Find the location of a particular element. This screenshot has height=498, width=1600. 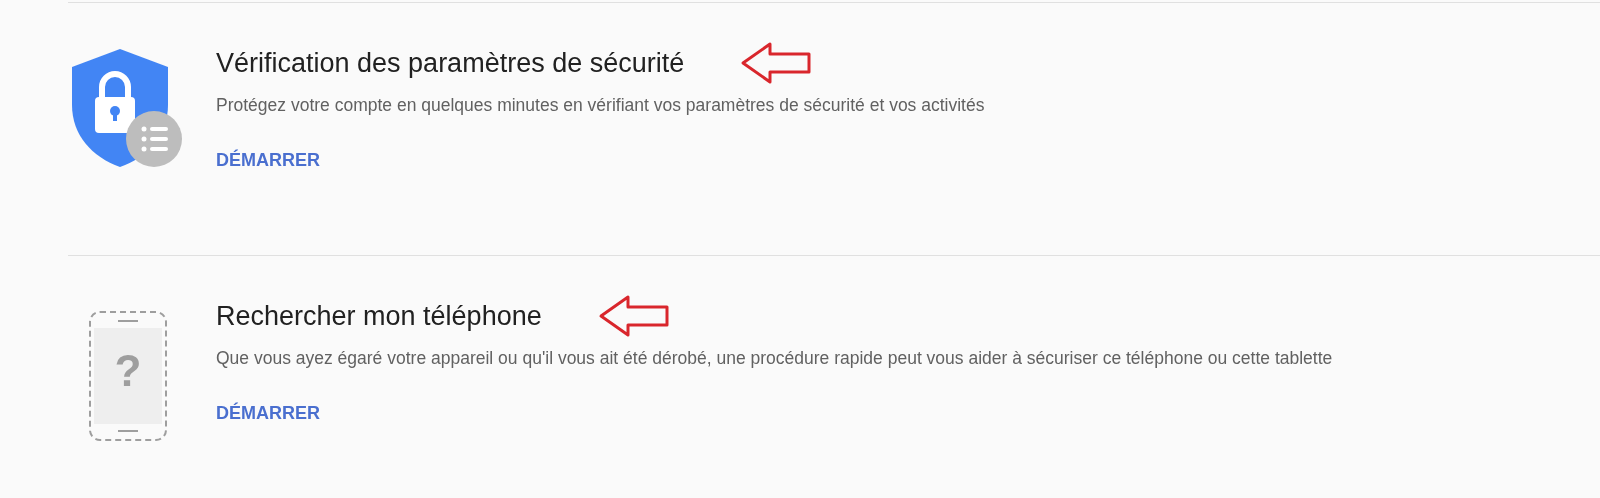

phone-question-icon: ? is located at coordinates (128, 376).